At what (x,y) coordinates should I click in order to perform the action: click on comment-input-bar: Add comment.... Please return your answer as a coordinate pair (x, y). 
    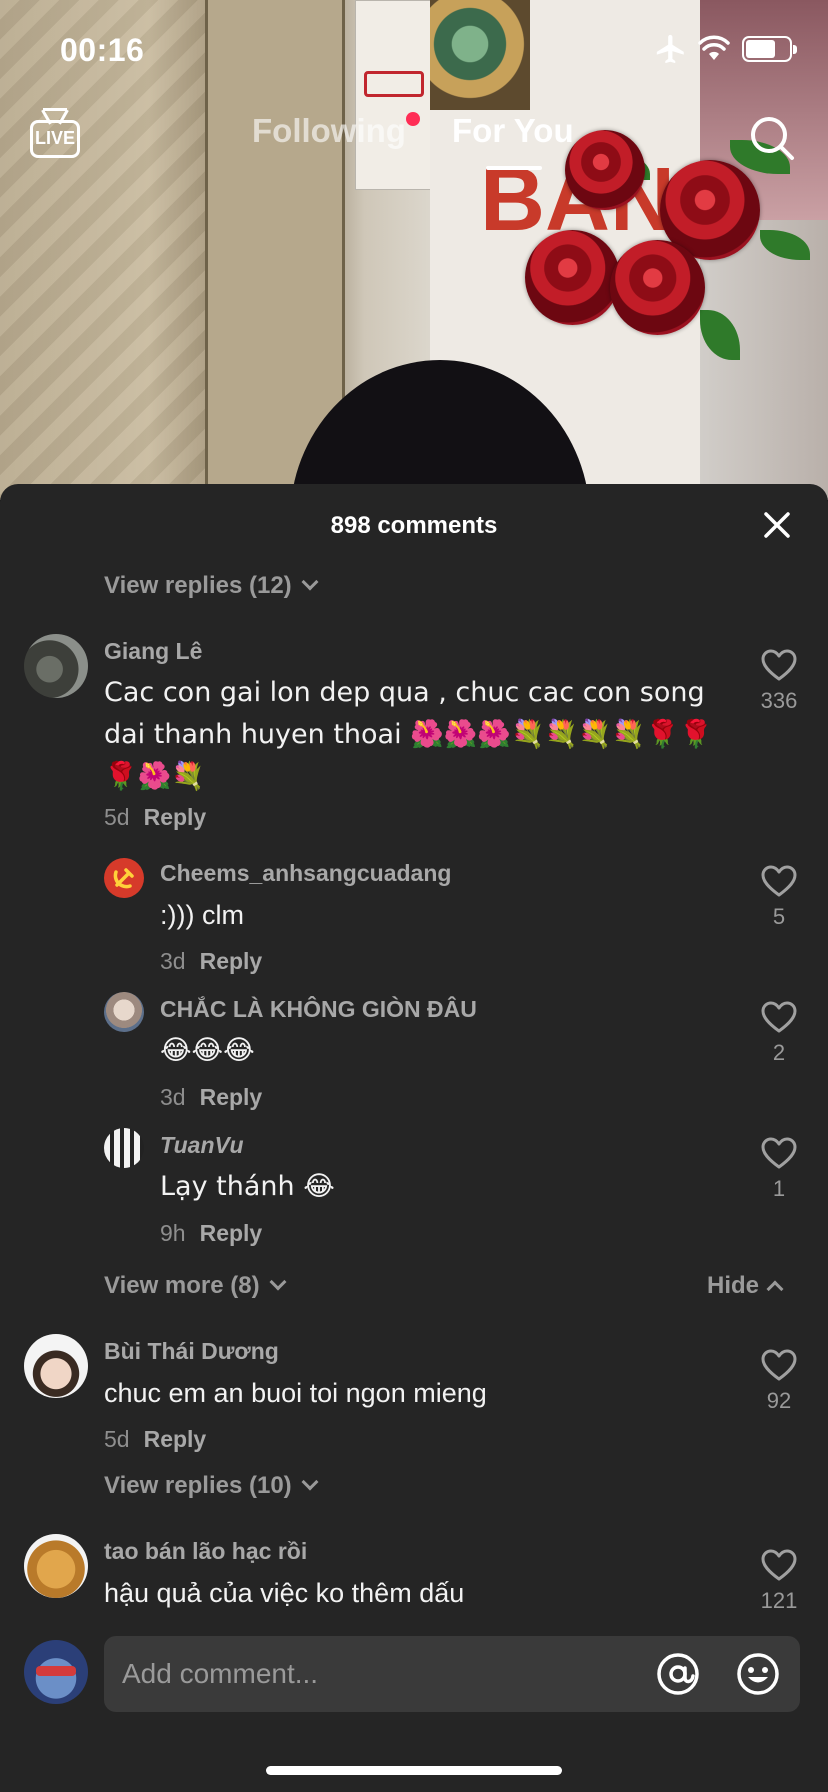
    Looking at the image, I should click on (414, 1706).